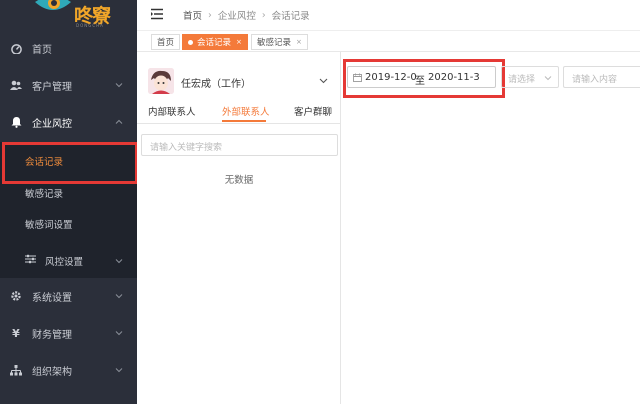  What do you see at coordinates (388, 41) in the screenshot?
I see `page-tabs-bar: 首页 会话记录 × 敏感记录 ×` at bounding box center [388, 41].